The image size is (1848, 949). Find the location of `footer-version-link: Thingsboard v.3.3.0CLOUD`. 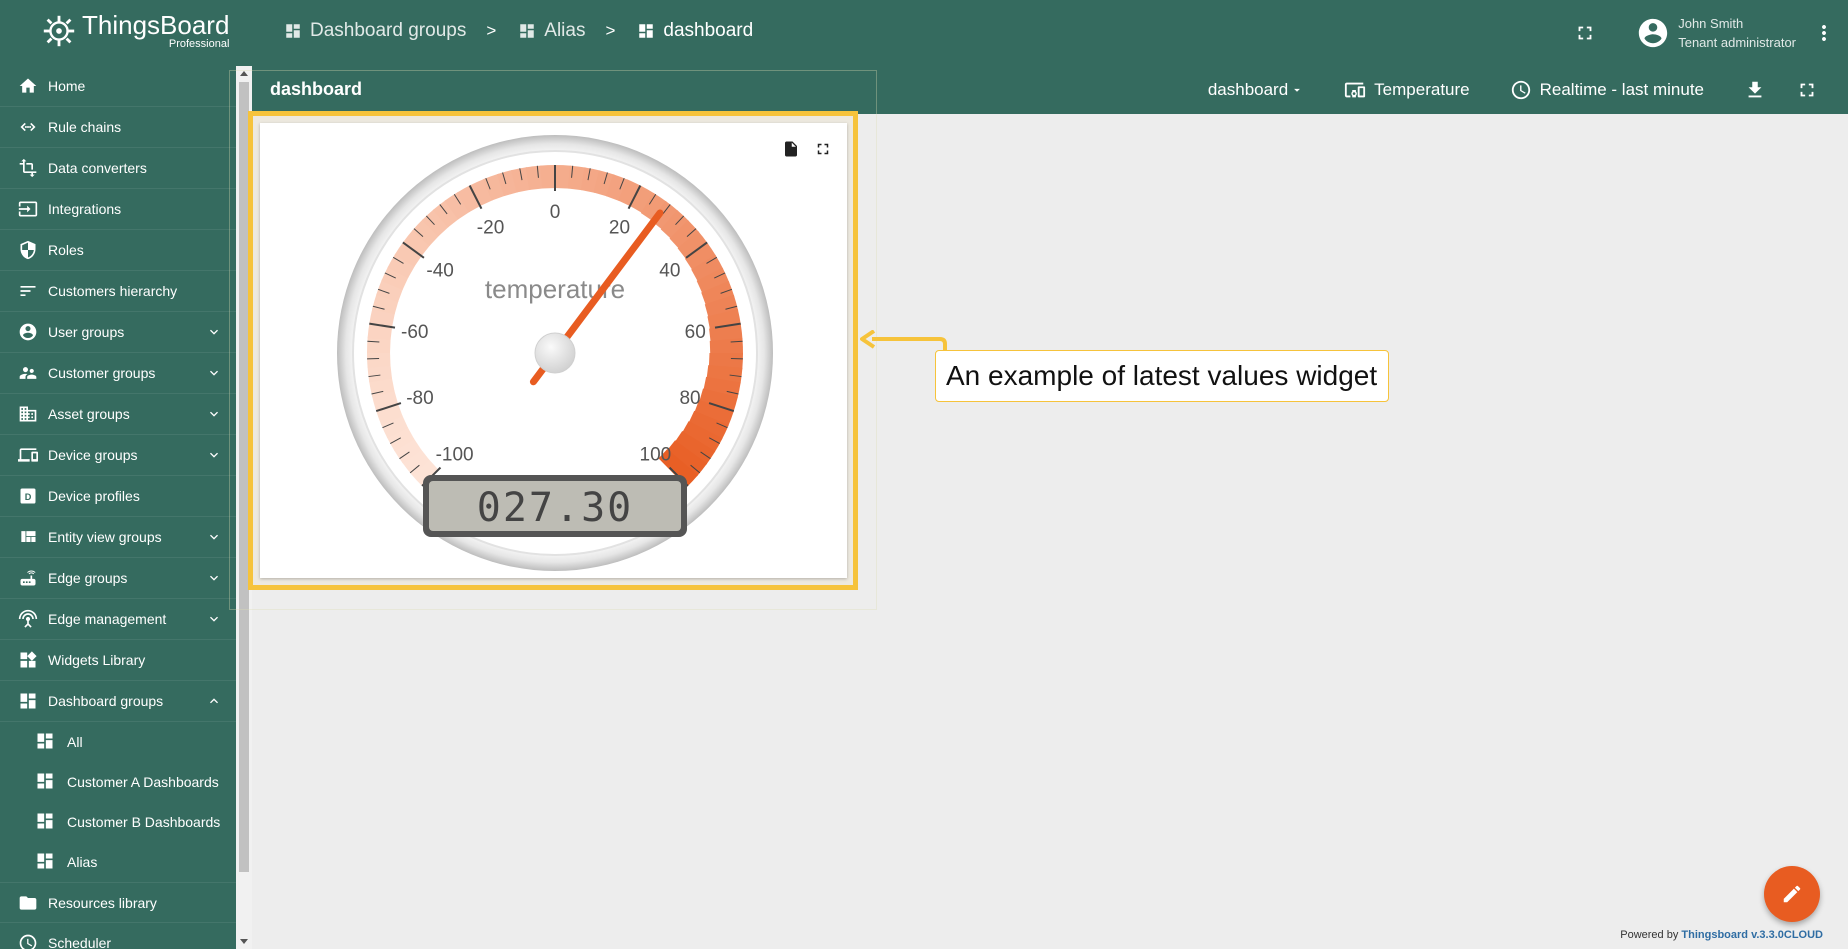

footer-version-link: Thingsboard v.3.3.0CLOUD is located at coordinates (1752, 935).